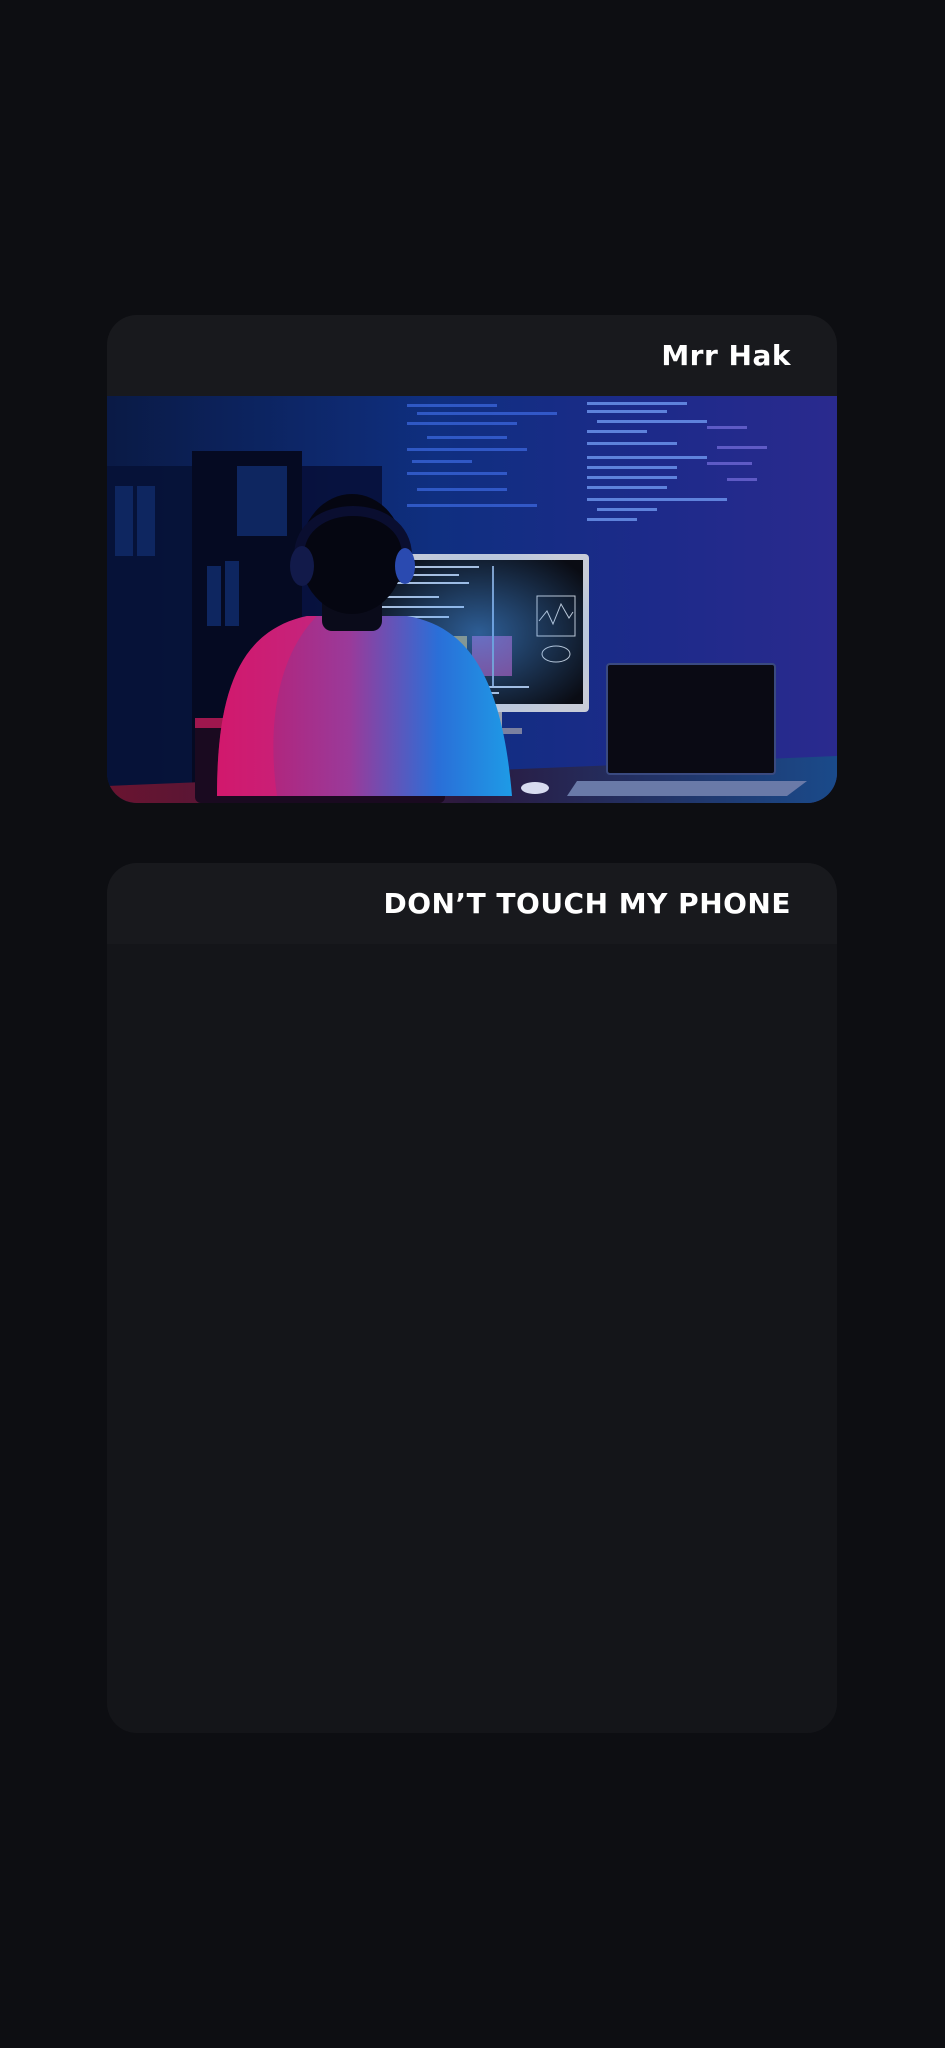  Describe the element at coordinates (472, 355) in the screenshot. I see `card-header: Mrr Hak` at that location.